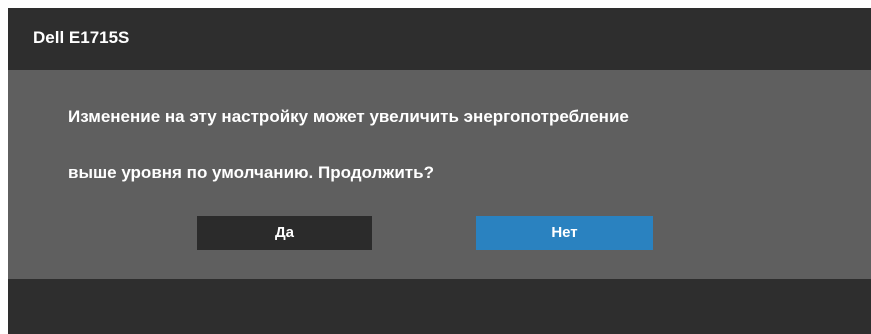 The width and height of the screenshot is (871, 334). What do you see at coordinates (284, 233) in the screenshot?
I see `yes-button: Да` at bounding box center [284, 233].